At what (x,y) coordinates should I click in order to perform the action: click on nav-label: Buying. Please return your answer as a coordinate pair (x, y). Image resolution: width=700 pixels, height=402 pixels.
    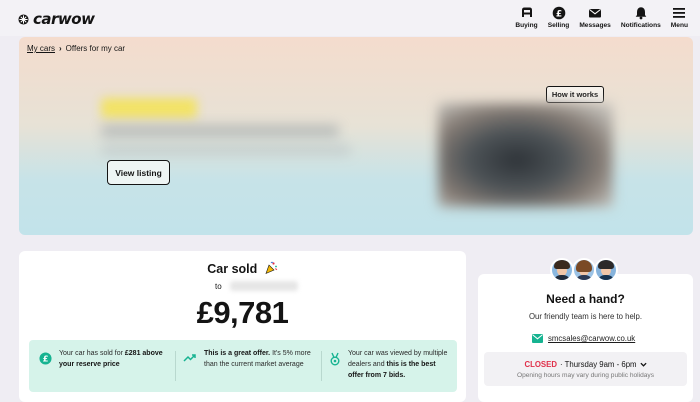
    Looking at the image, I should click on (526, 25).